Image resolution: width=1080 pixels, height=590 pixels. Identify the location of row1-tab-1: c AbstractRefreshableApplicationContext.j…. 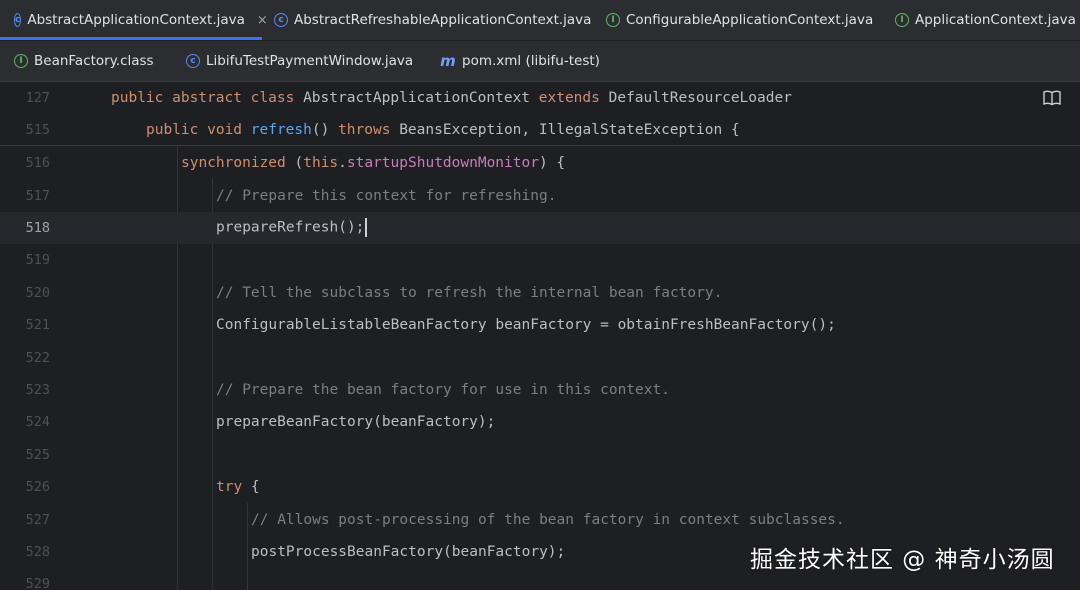
(432, 20).